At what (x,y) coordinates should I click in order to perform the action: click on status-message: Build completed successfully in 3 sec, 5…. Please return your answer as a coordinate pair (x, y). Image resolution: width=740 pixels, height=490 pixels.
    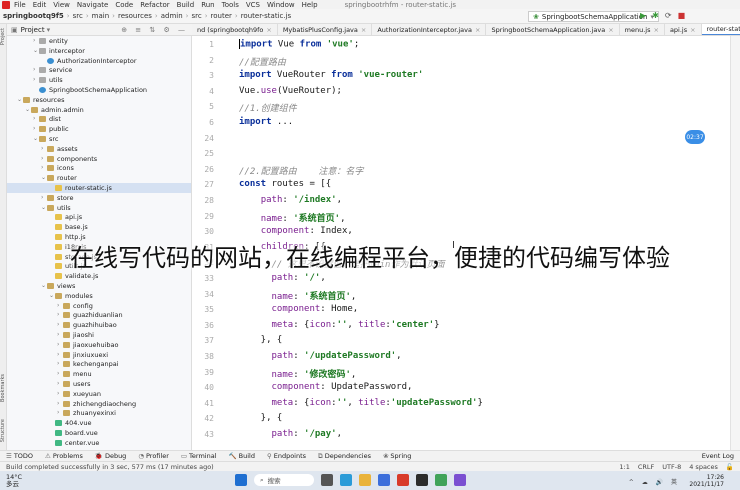
    Looking at the image, I should click on (110, 467).